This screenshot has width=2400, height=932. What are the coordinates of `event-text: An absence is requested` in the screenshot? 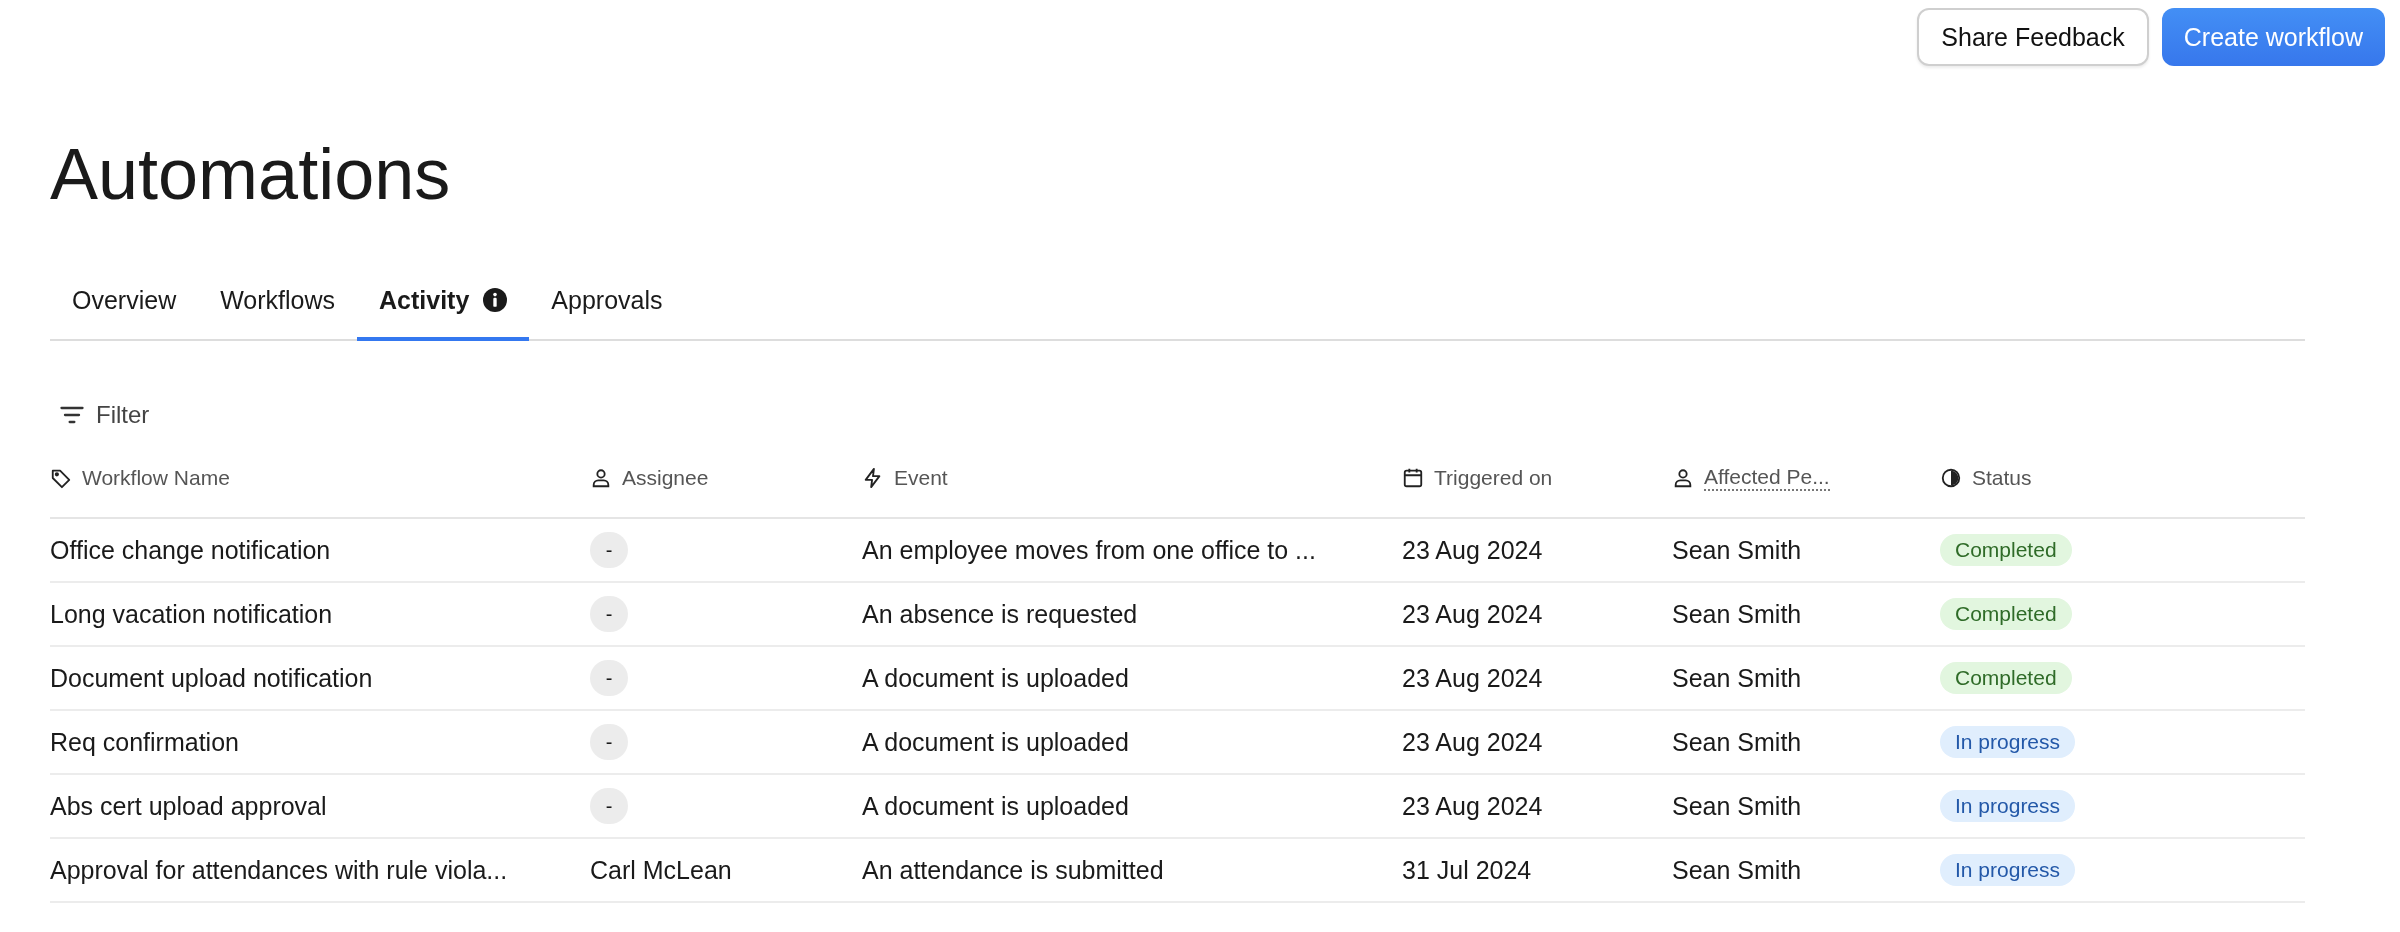 It's located at (1000, 613).